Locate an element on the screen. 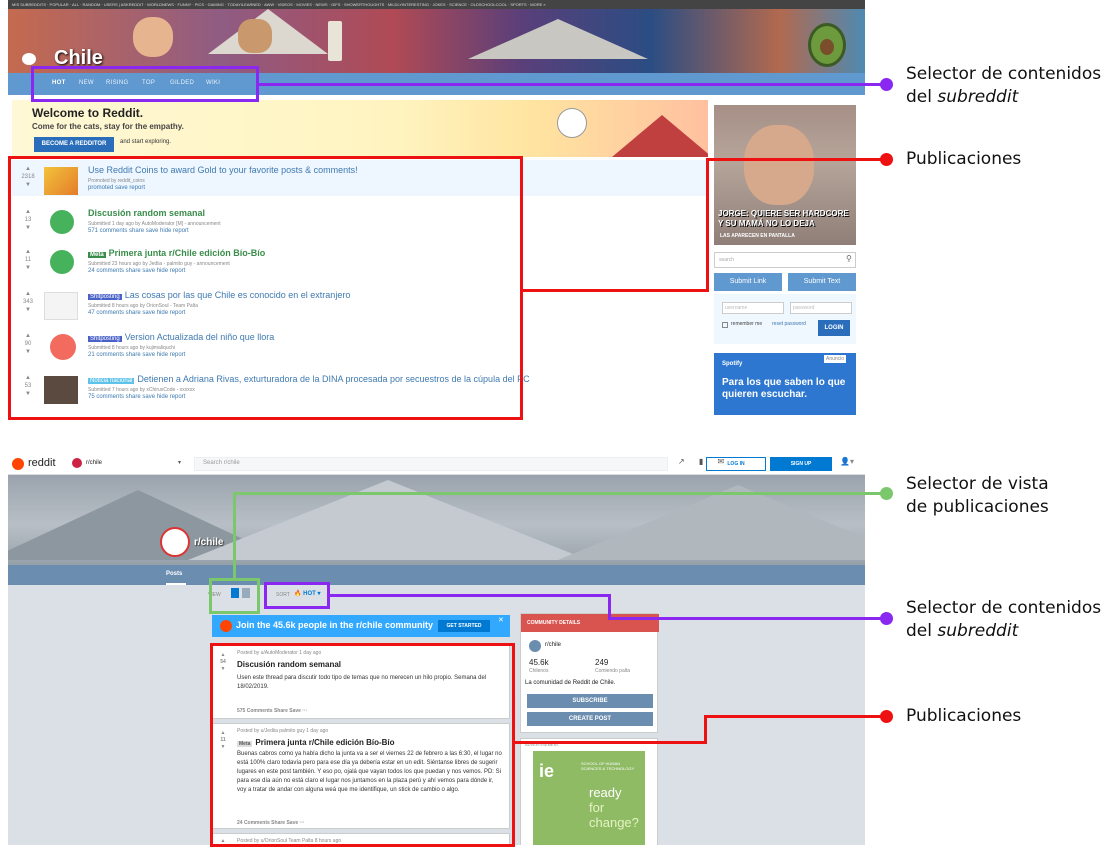  ad-line2: for is located at coordinates (597, 807).